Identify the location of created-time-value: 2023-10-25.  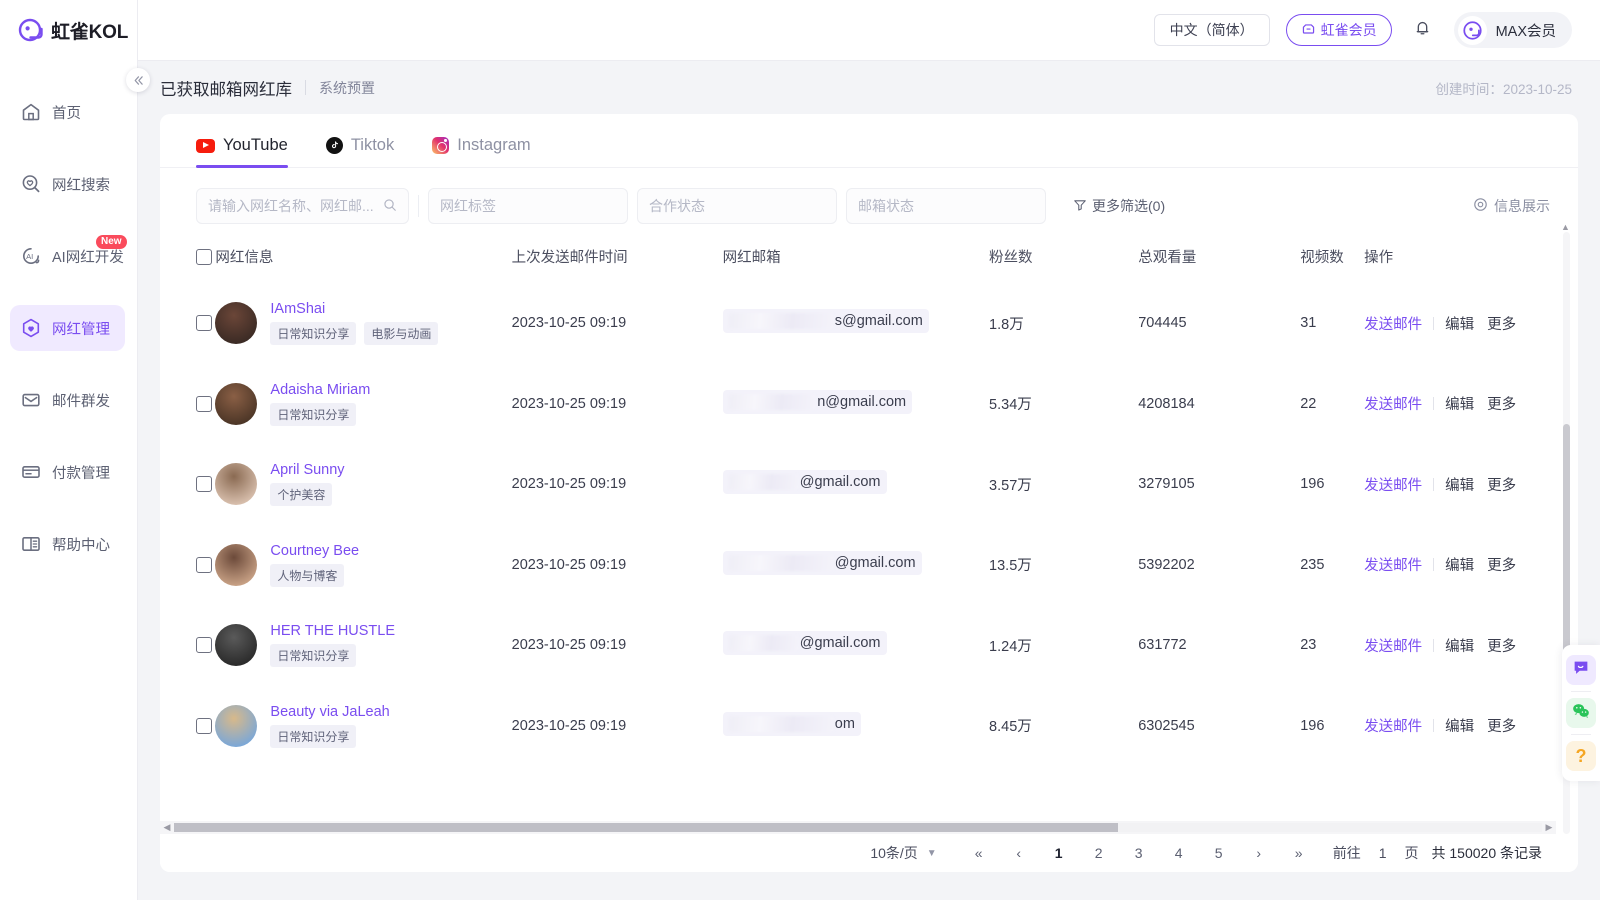
(1537, 89).